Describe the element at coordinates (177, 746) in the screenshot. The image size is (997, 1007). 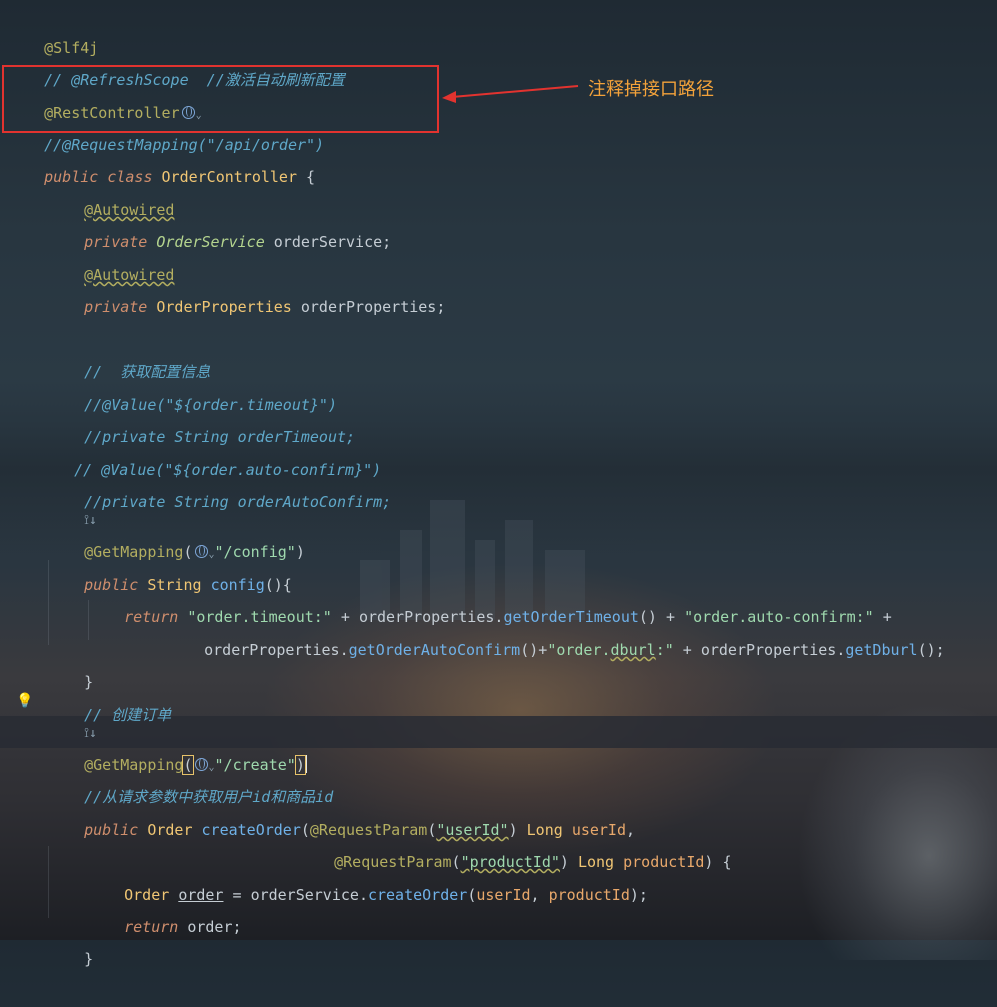
I see `code-line-24: @GetMapping(⌄"/create")` at that location.